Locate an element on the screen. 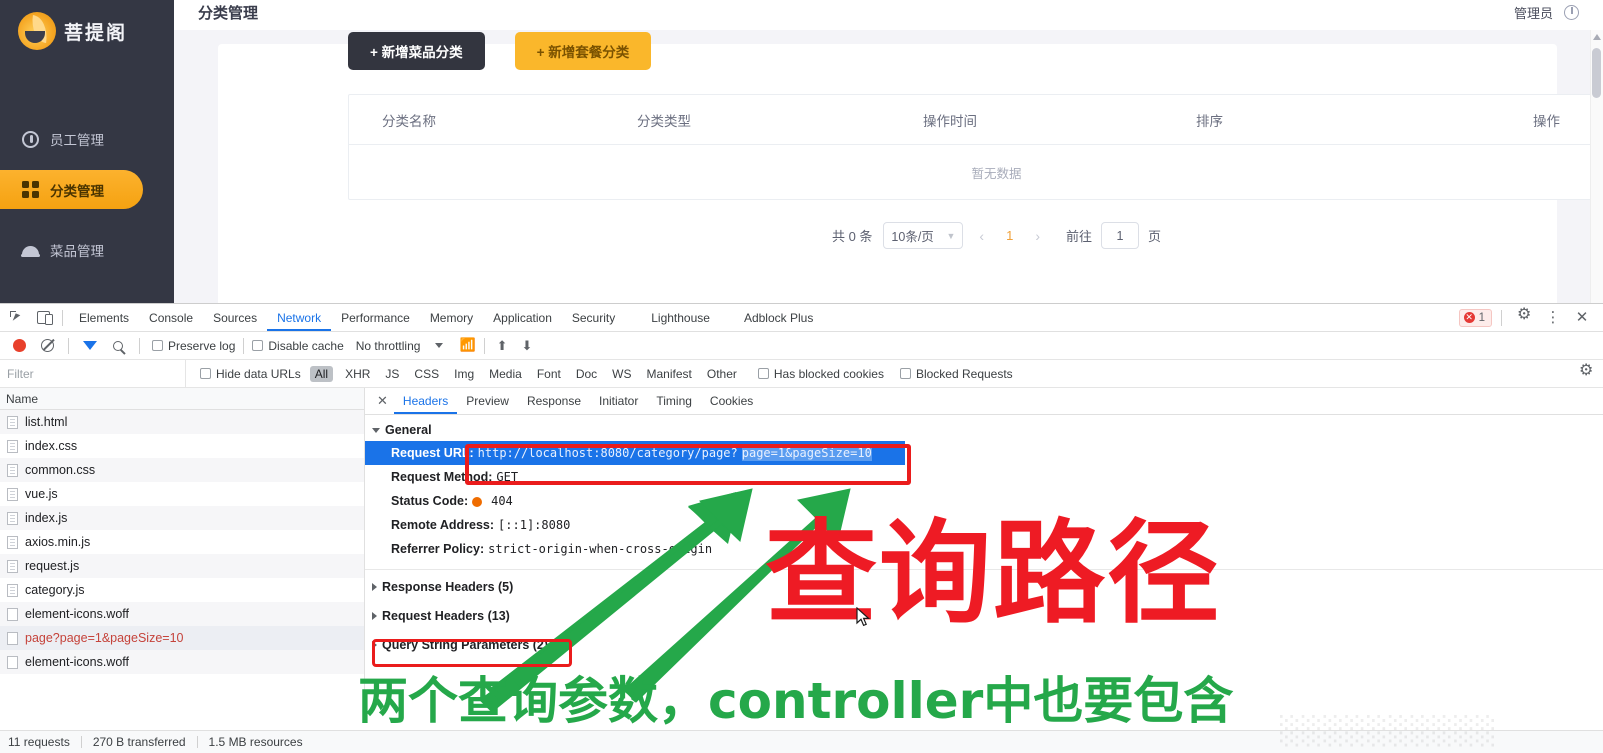 This screenshot has height=753, width=1603. tab-adblock-plus: Adblock Plus is located at coordinates (778, 317).